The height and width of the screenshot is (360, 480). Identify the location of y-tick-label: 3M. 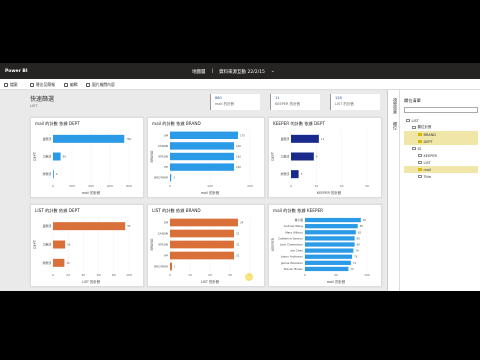
(166, 223).